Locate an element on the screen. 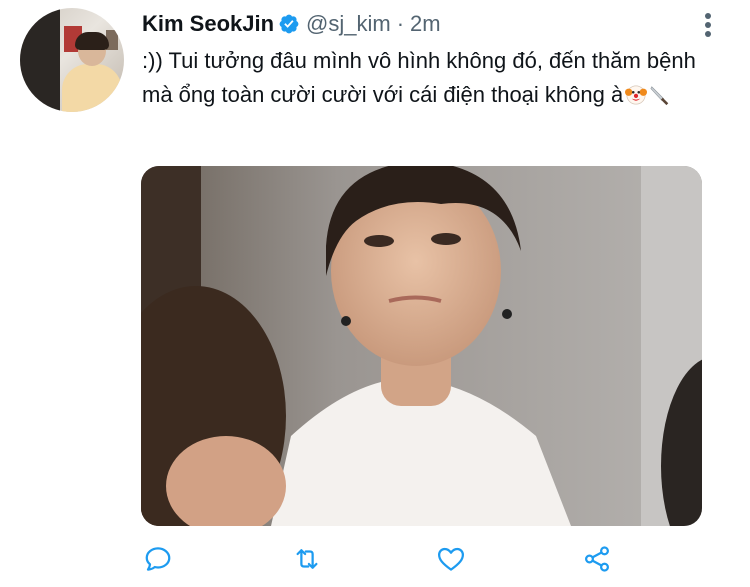  avatar-bg is located at coordinates (40, 60).